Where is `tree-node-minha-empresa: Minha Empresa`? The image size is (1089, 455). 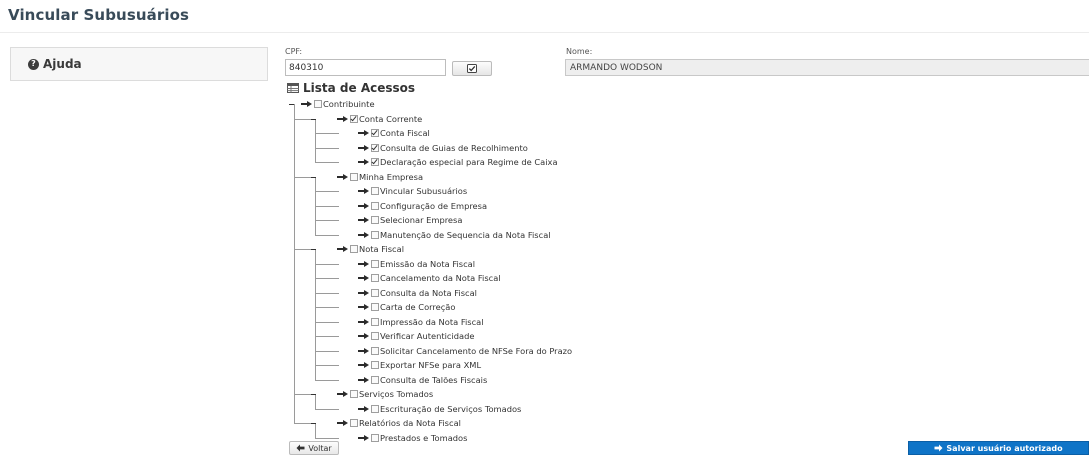 tree-node-minha-empresa: Minha Empresa is located at coordinates (367, 177).